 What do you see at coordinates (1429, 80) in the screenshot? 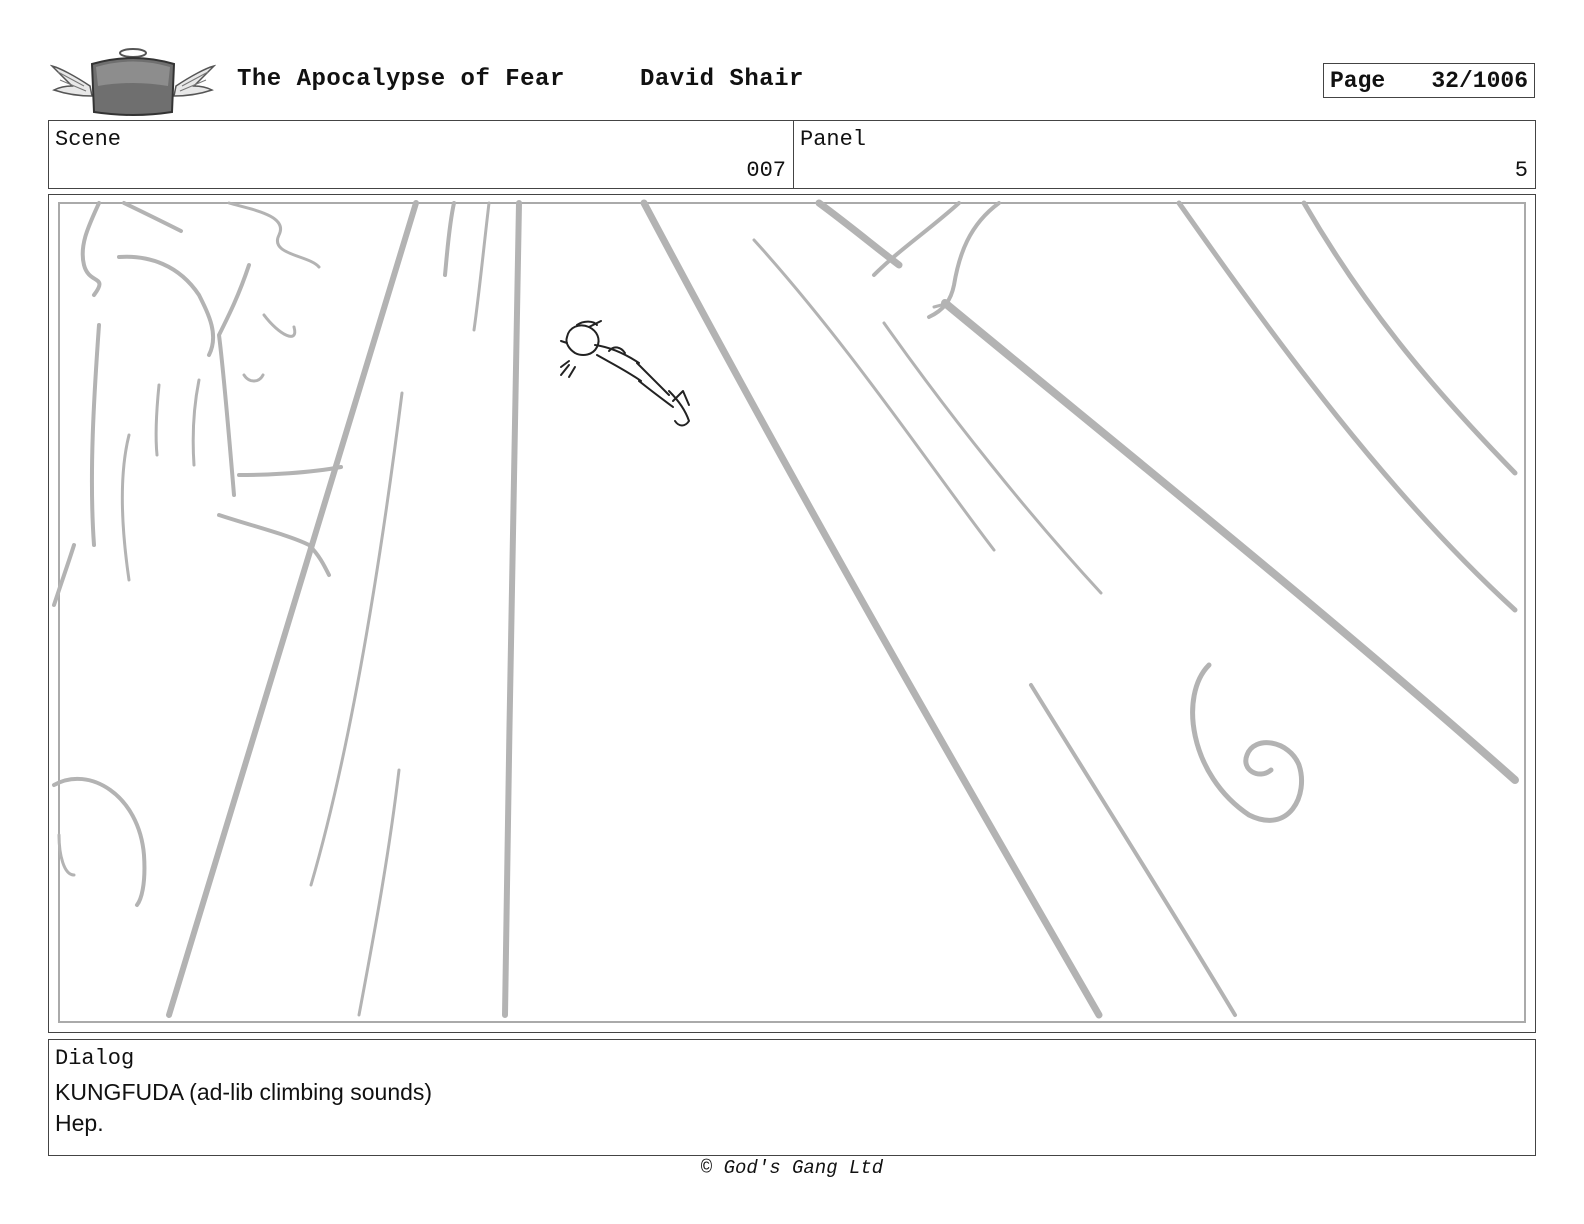
I see `page-indicator: Page 32/1006` at bounding box center [1429, 80].